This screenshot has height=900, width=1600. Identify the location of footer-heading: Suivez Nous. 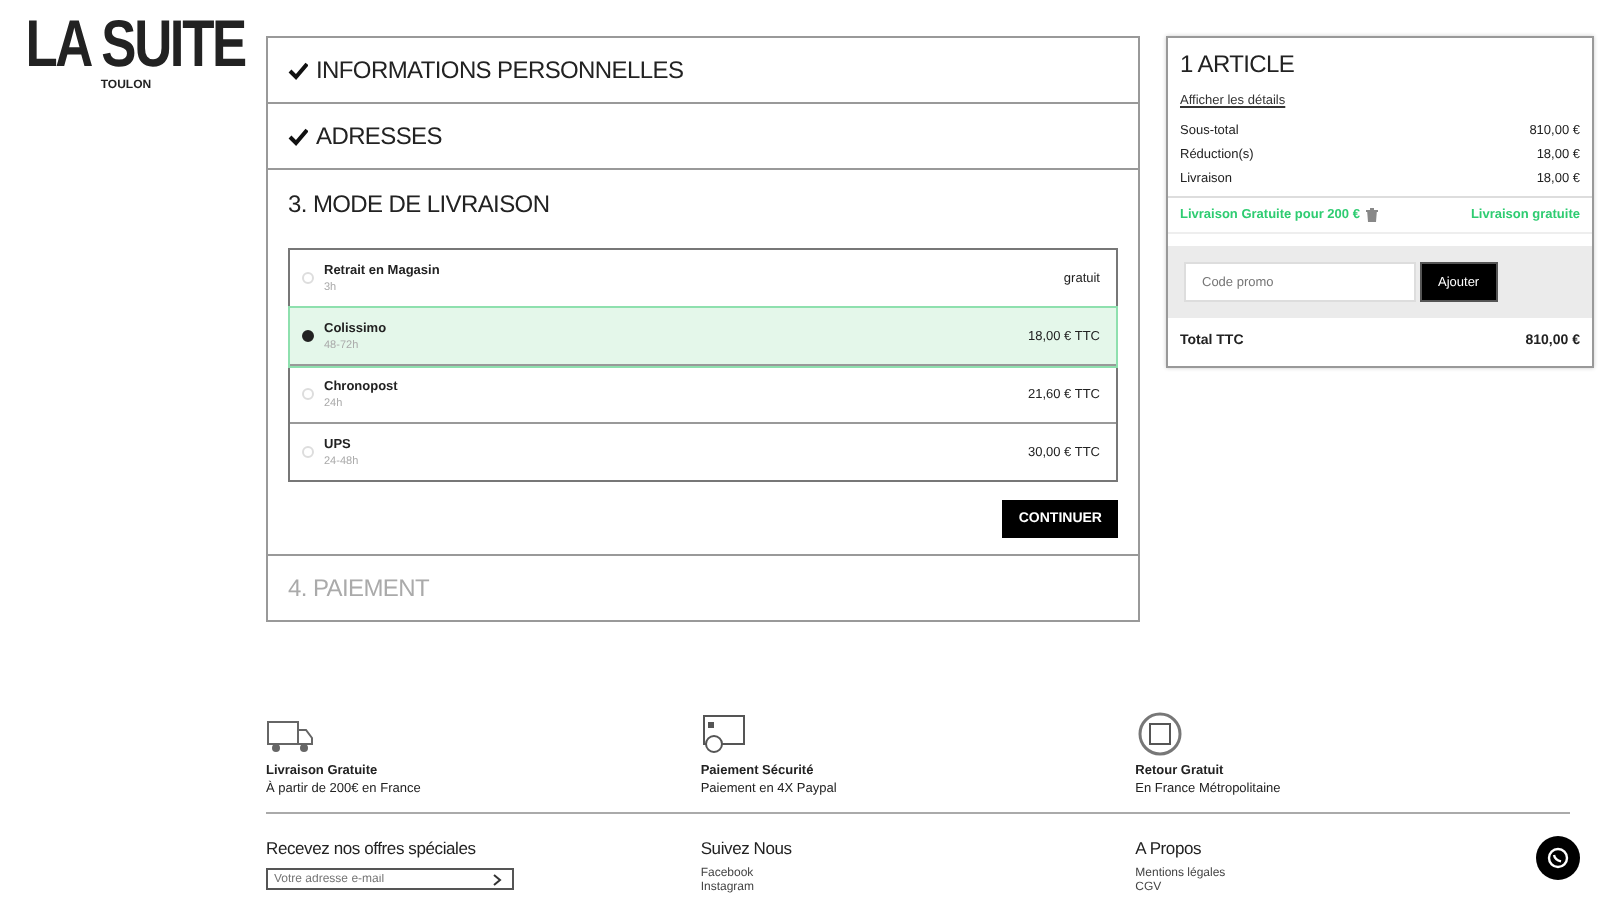
(747, 848).